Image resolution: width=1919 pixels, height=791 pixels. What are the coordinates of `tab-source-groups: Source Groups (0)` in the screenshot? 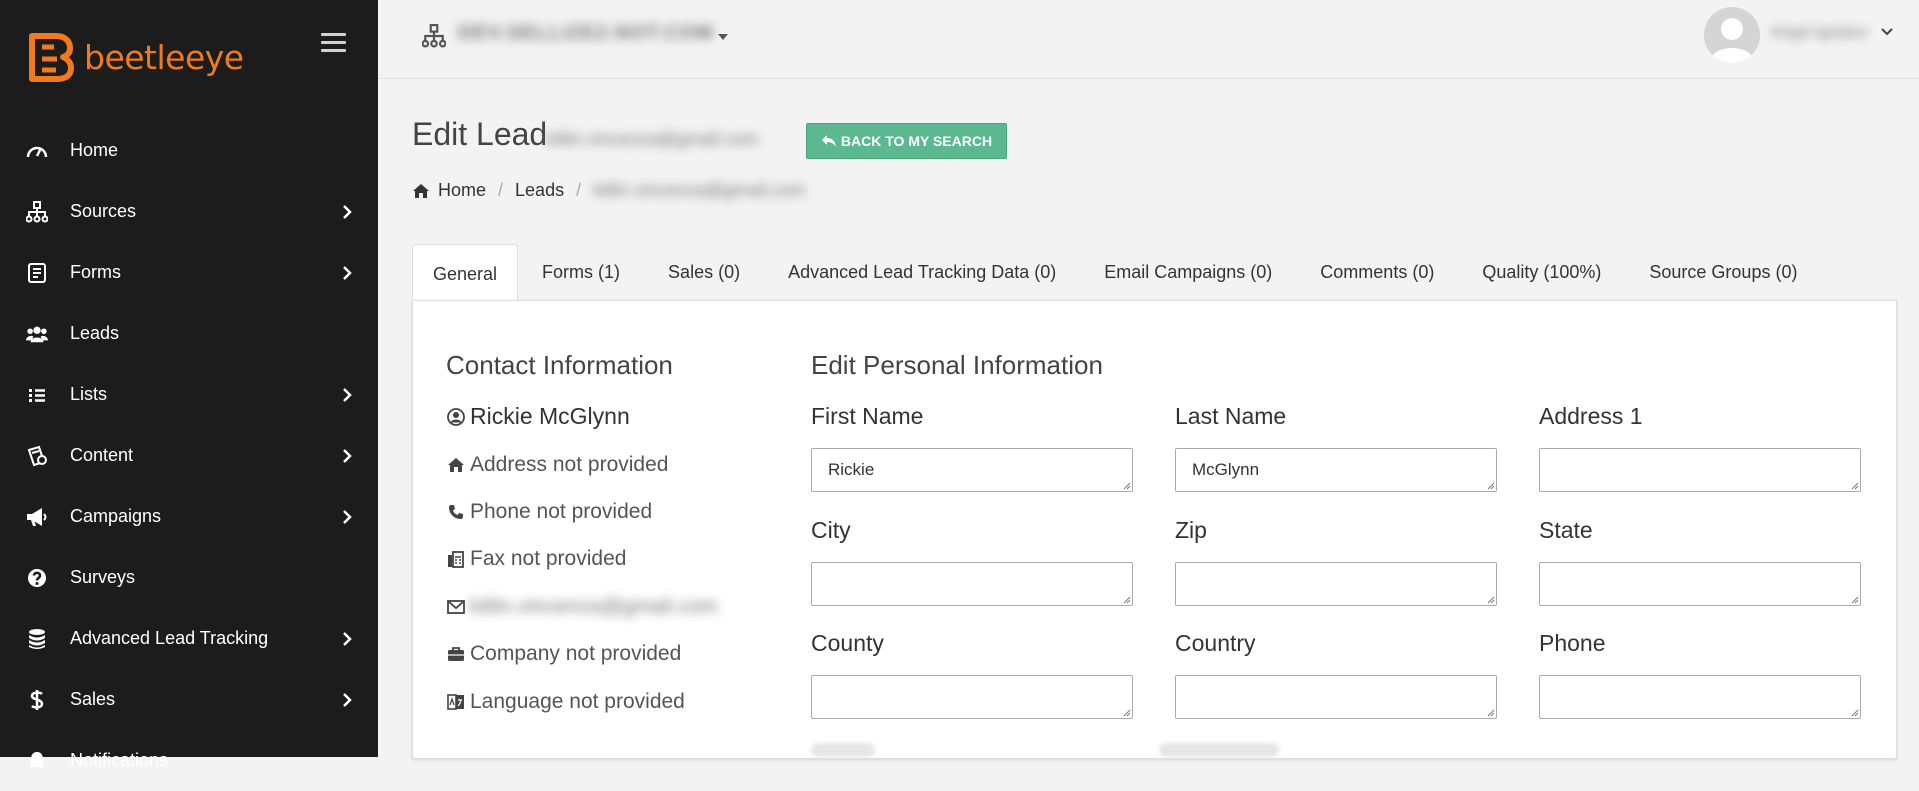 It's located at (1723, 272).